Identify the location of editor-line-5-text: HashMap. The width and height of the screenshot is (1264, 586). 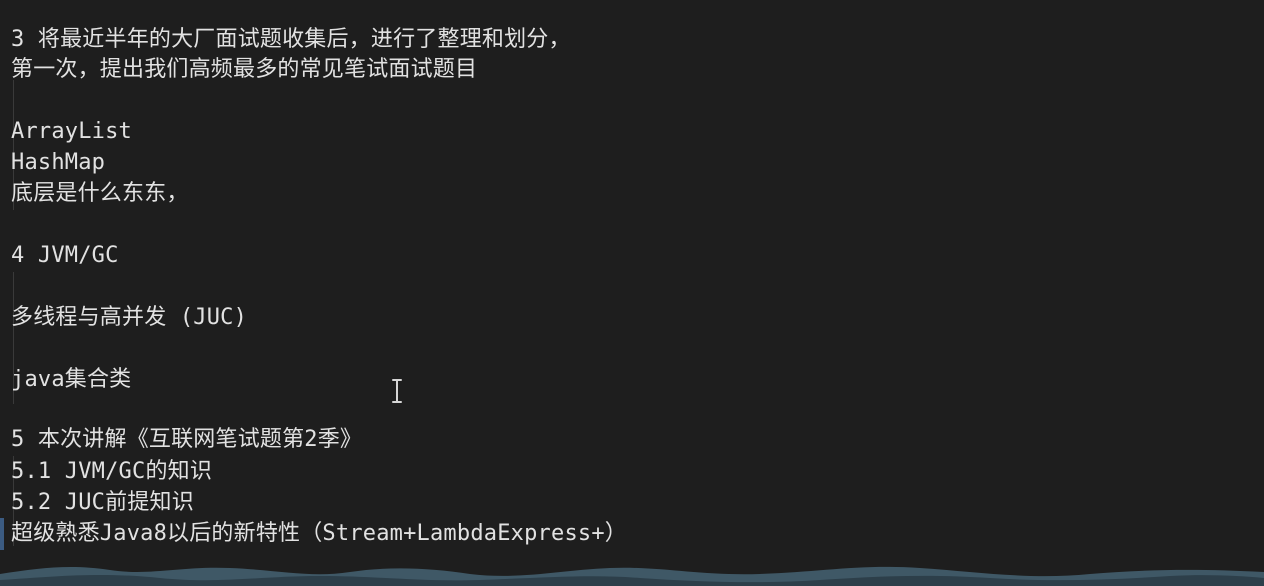
(58, 162).